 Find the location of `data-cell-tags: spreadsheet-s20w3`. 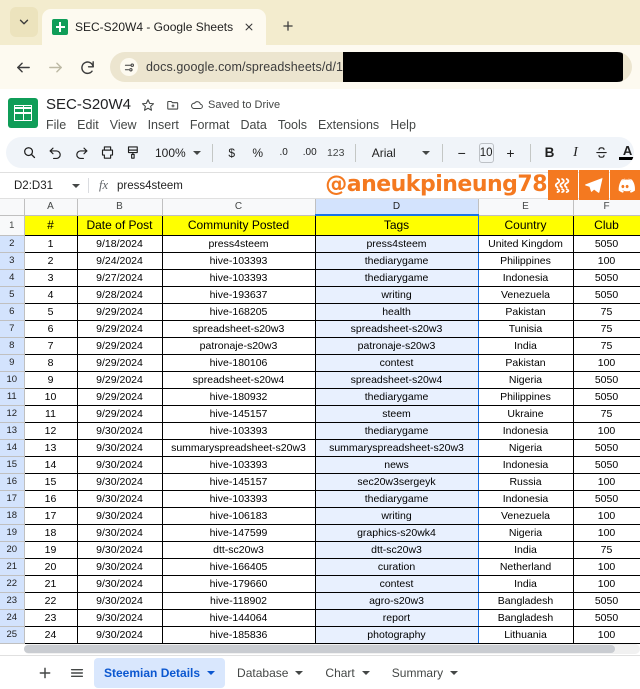

data-cell-tags: spreadsheet-s20w3 is located at coordinates (396, 329).